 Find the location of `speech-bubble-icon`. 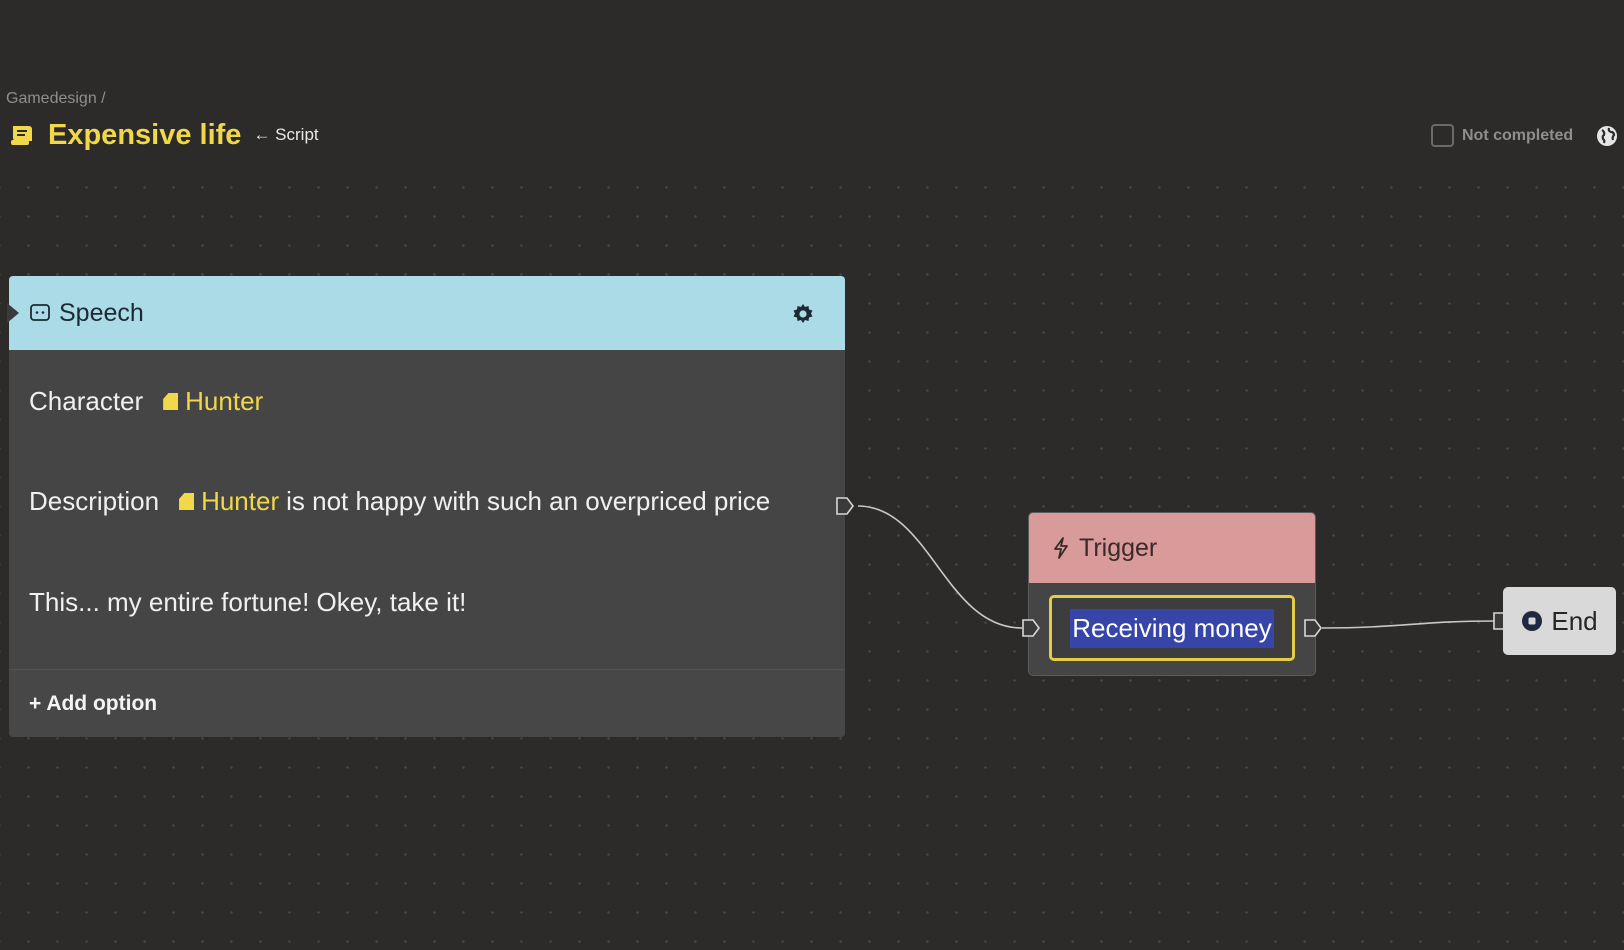

speech-bubble-icon is located at coordinates (40, 312).